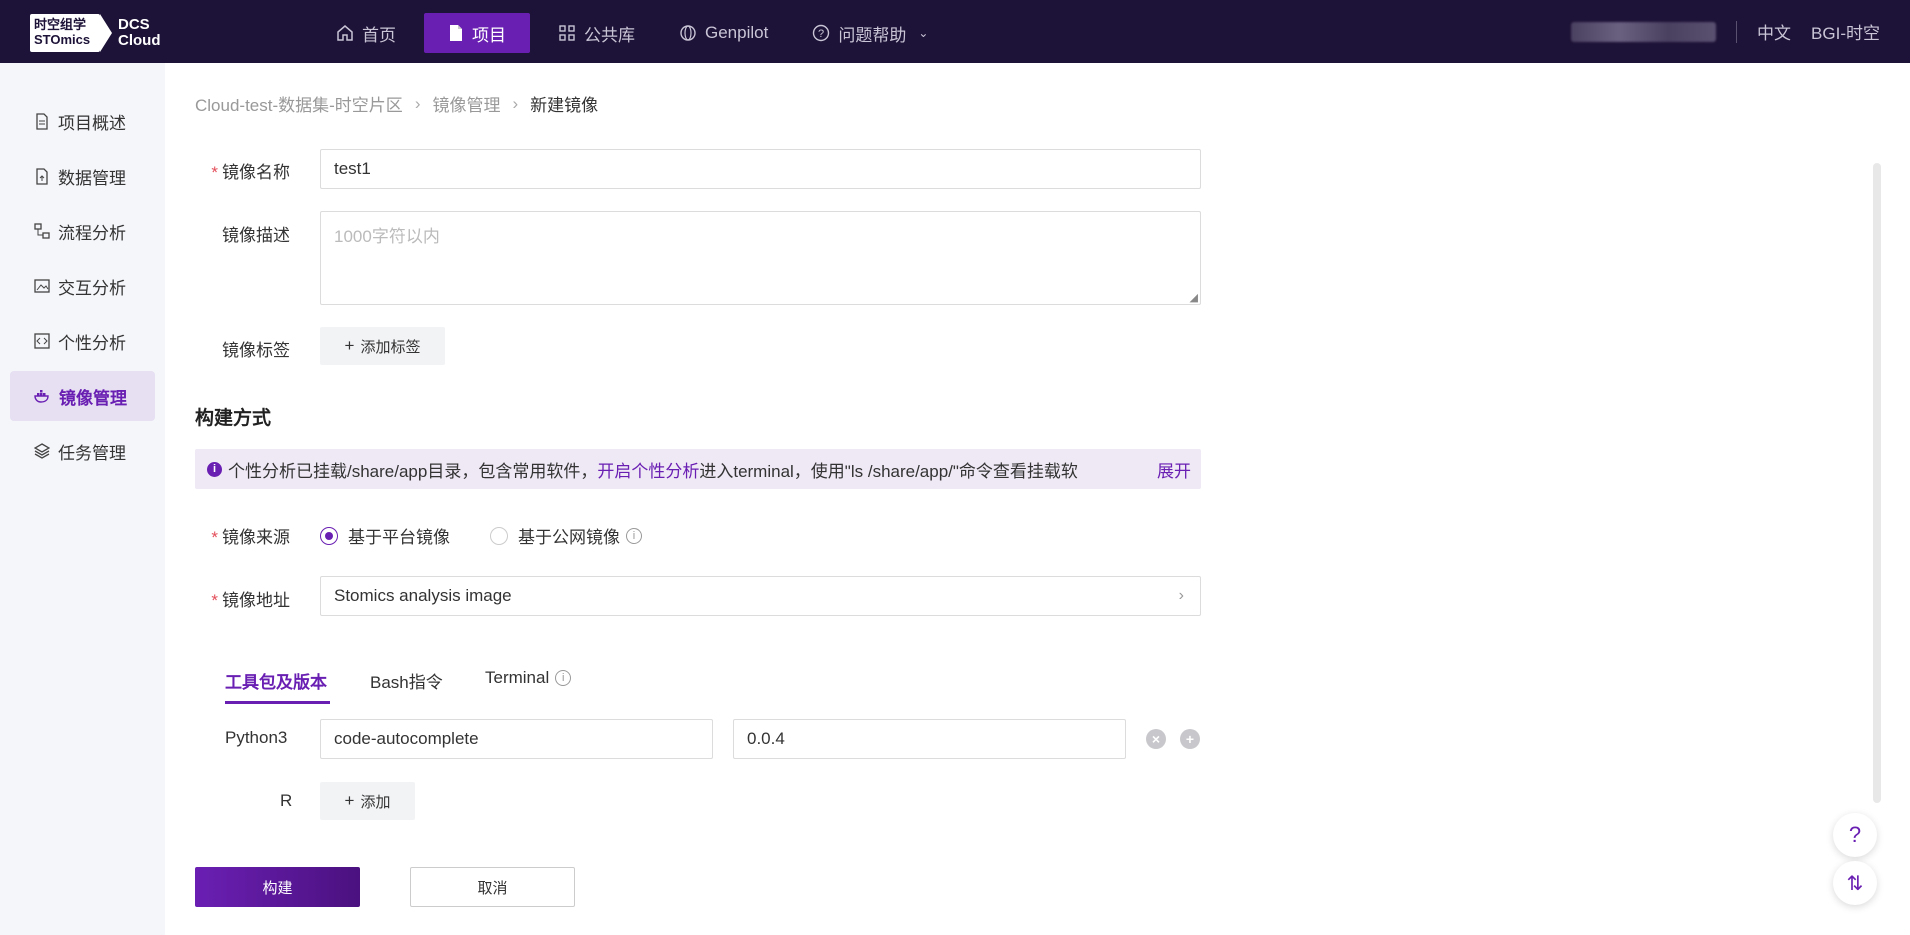  What do you see at coordinates (366, 33) in the screenshot?
I see `nav-item-home: 首页` at bounding box center [366, 33].